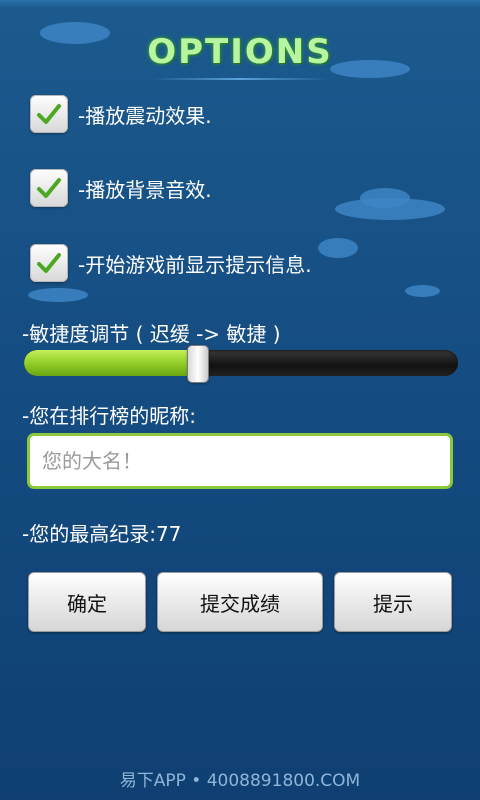 This screenshot has width=480, height=800. What do you see at coordinates (151, 334) in the screenshot?
I see `sensitivity-label: -敏捷度调节 ( 迟缓 -> 敏捷 )` at bounding box center [151, 334].